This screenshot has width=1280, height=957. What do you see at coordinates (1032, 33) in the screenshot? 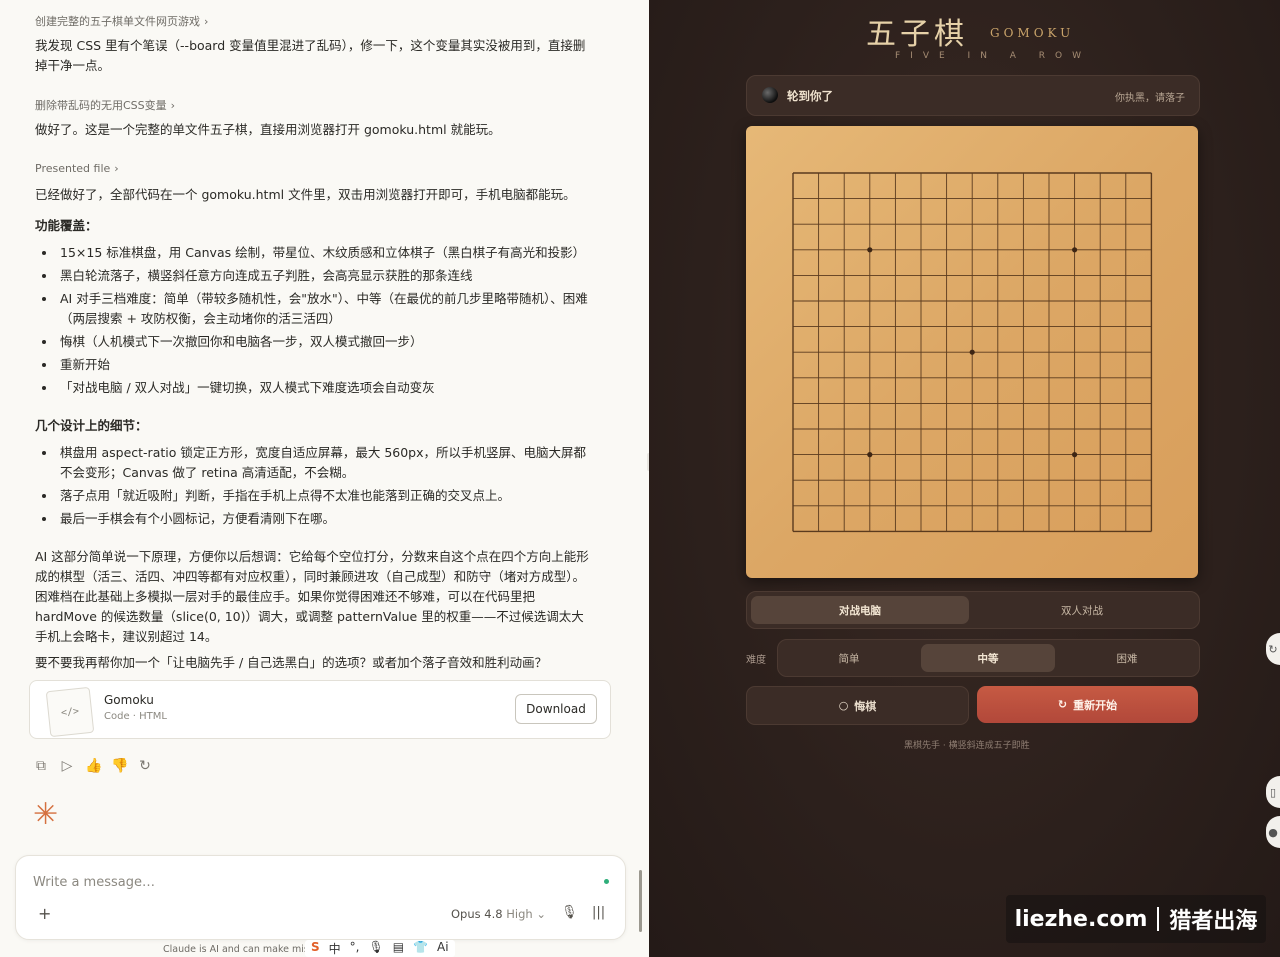
I see `game-title-en: GOMOKU` at bounding box center [1032, 33].